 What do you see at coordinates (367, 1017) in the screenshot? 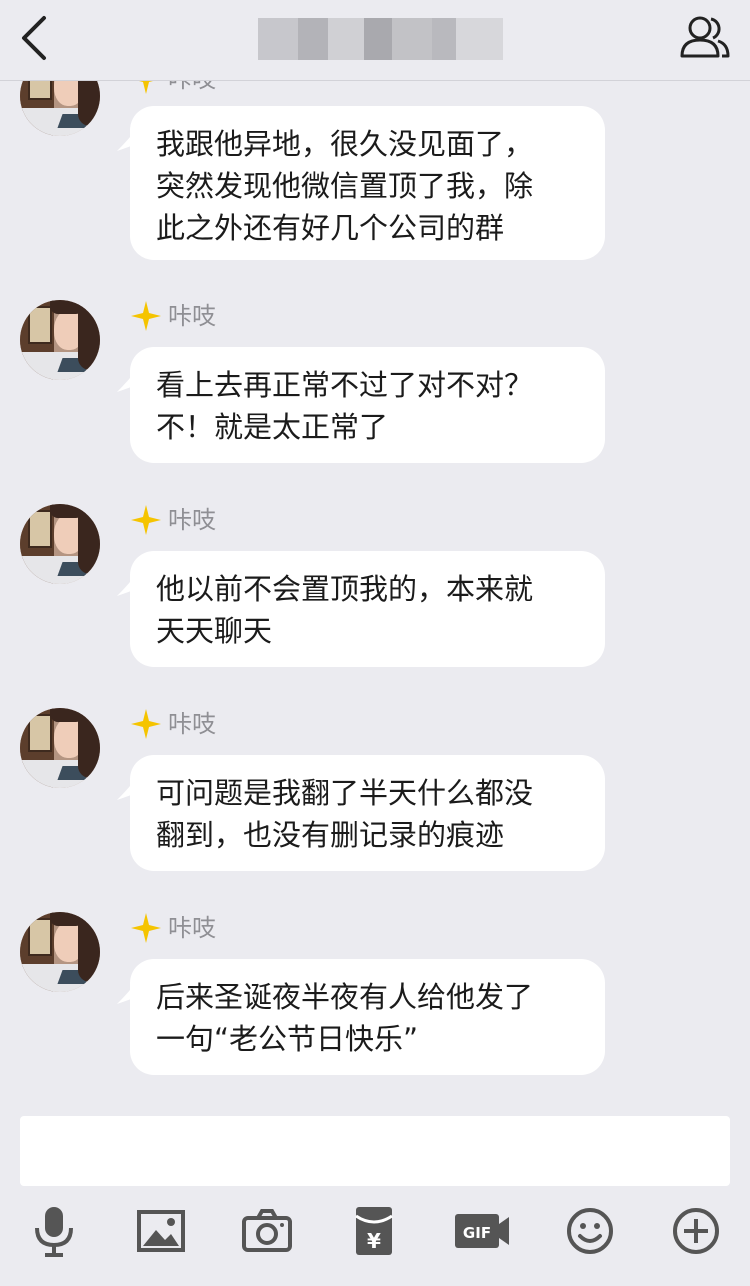
I see `message-bubble: 后来圣诞夜半夜有人给他发了 一句“老公节日快乐”` at bounding box center [367, 1017].